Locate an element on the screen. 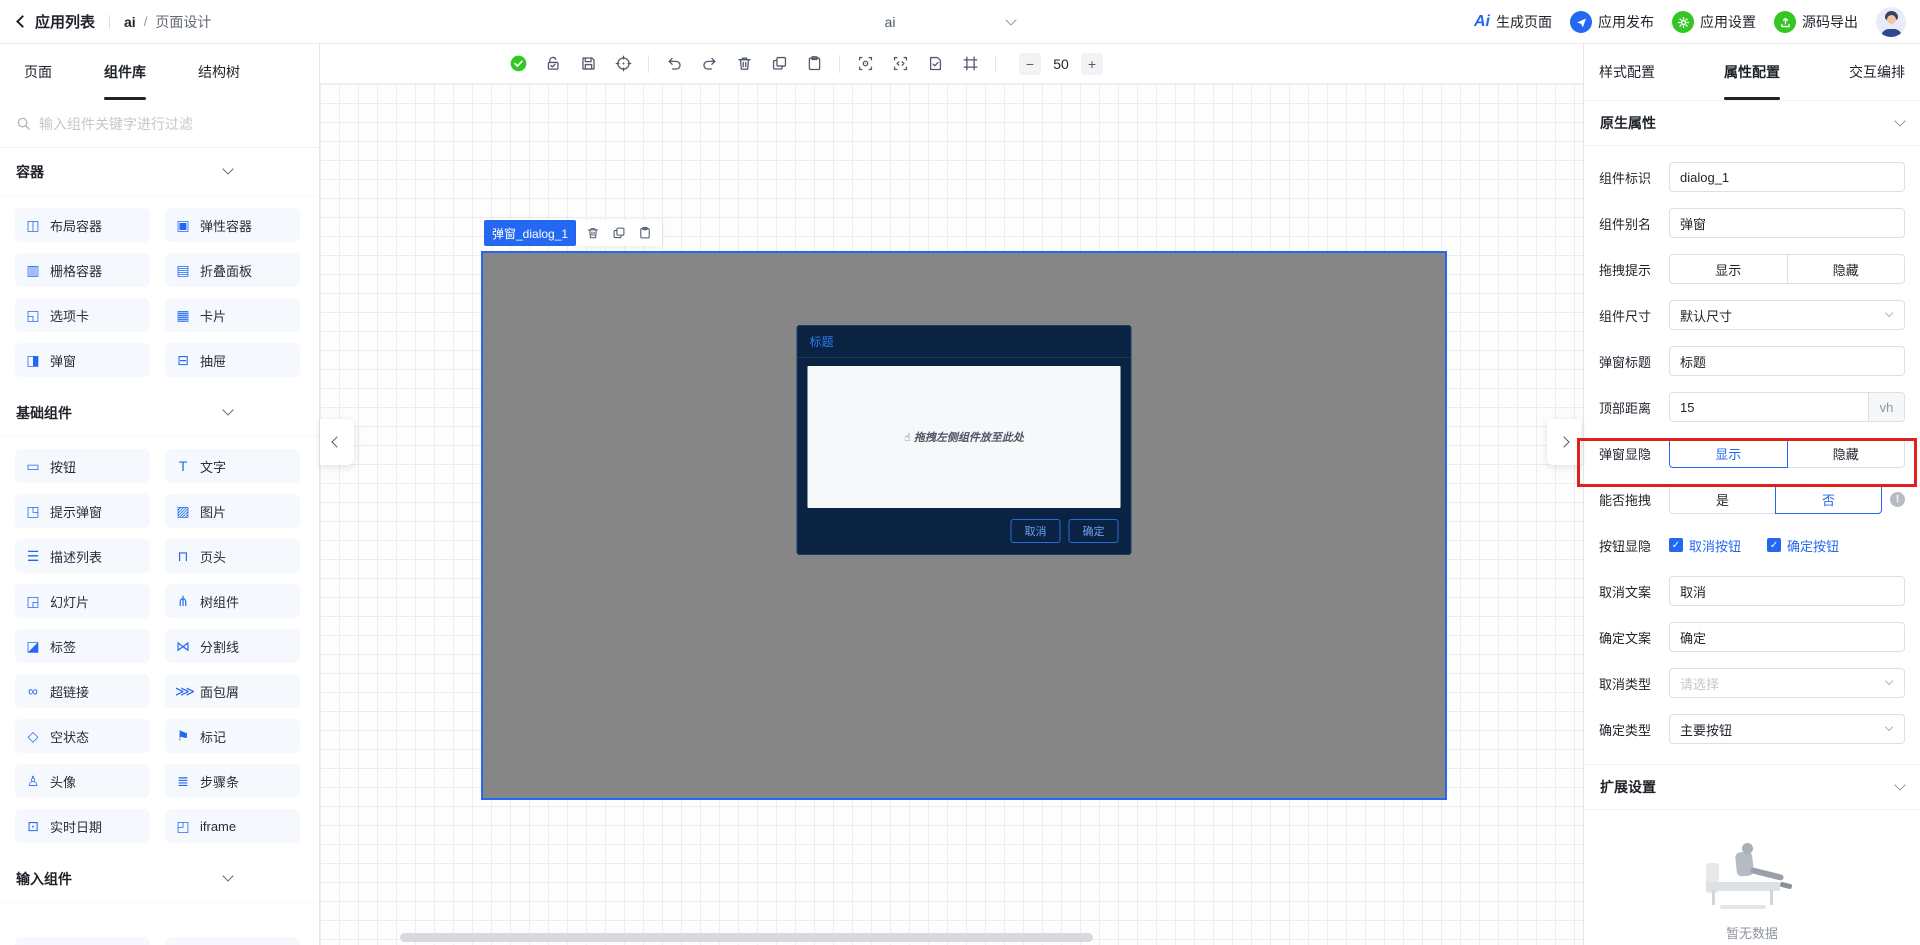  status-ok-icon is located at coordinates (518, 64).